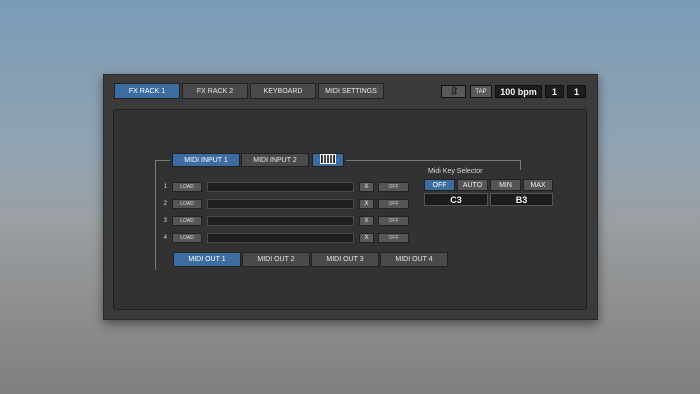 The height and width of the screenshot is (394, 700). What do you see at coordinates (521, 199) in the screenshot?
I see `high-key-selector: B3` at bounding box center [521, 199].